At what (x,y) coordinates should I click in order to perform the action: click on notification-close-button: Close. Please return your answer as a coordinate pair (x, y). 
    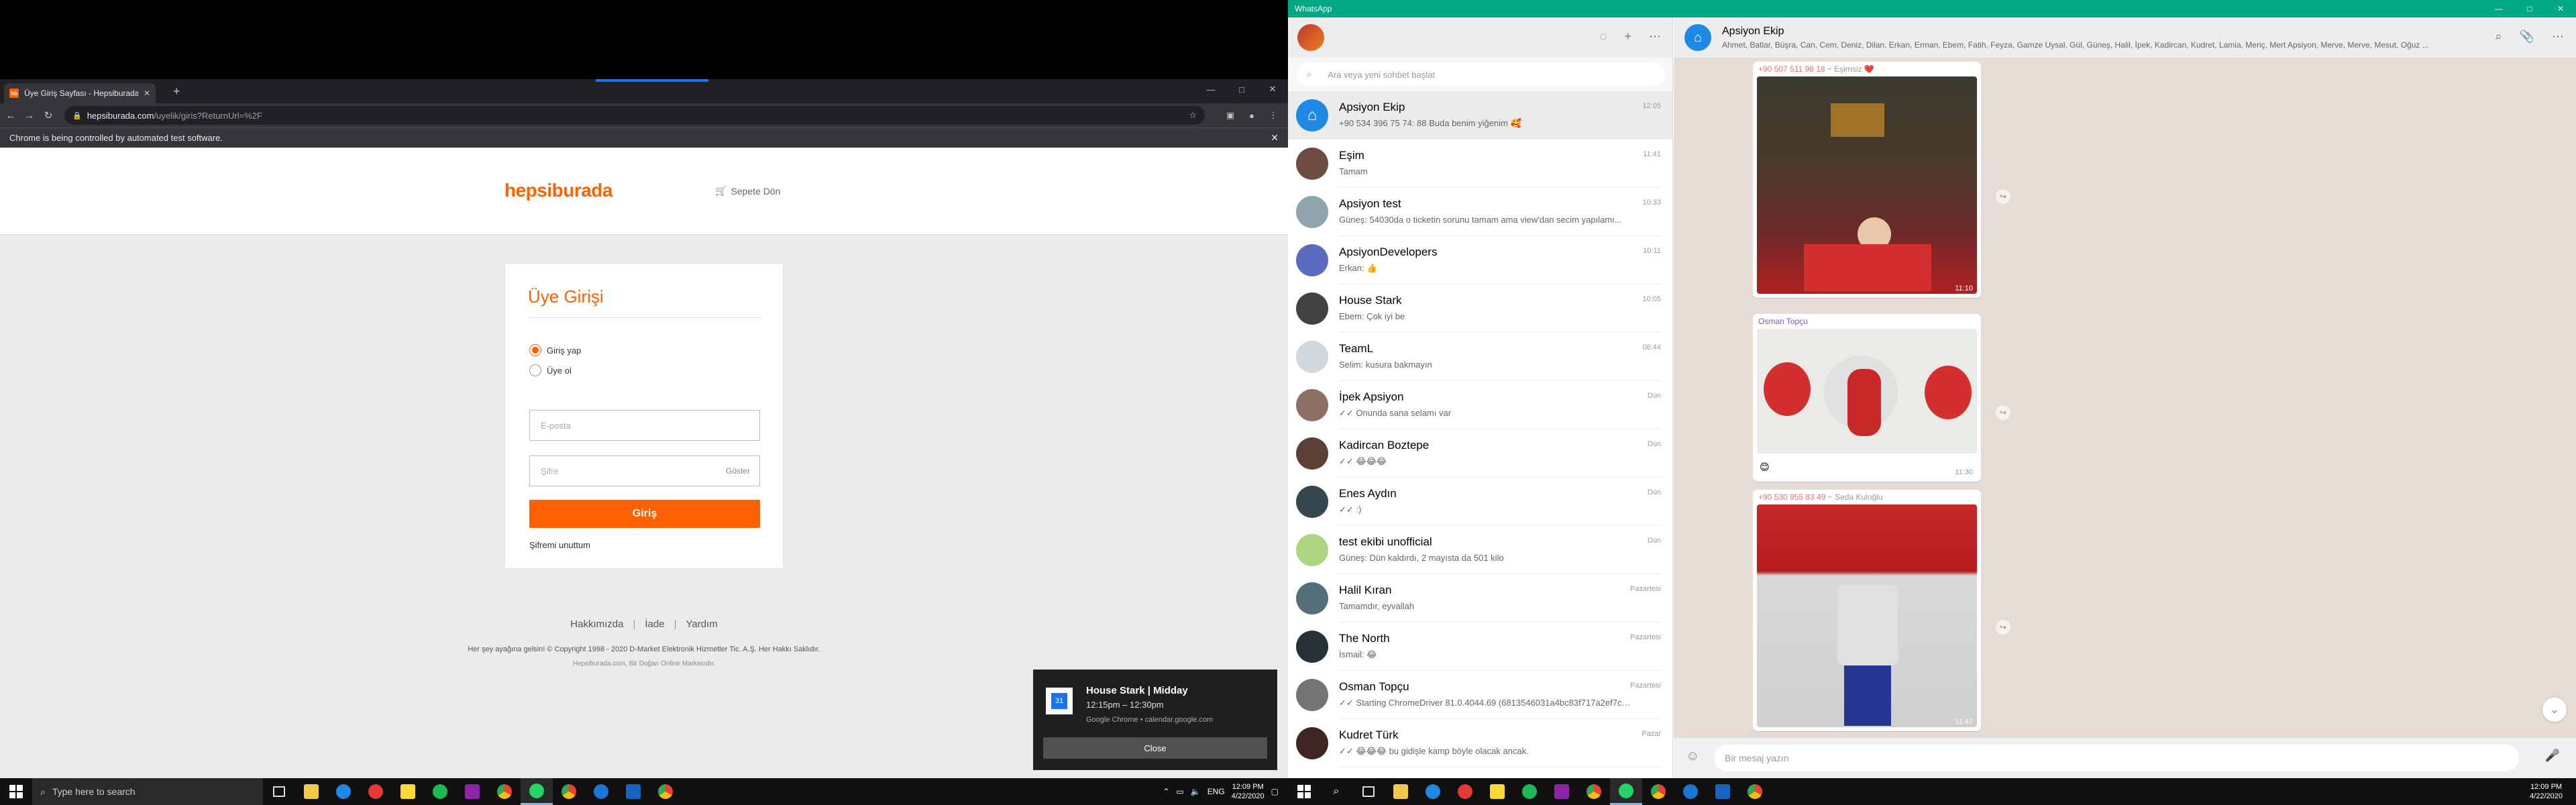
    Looking at the image, I should click on (1155, 748).